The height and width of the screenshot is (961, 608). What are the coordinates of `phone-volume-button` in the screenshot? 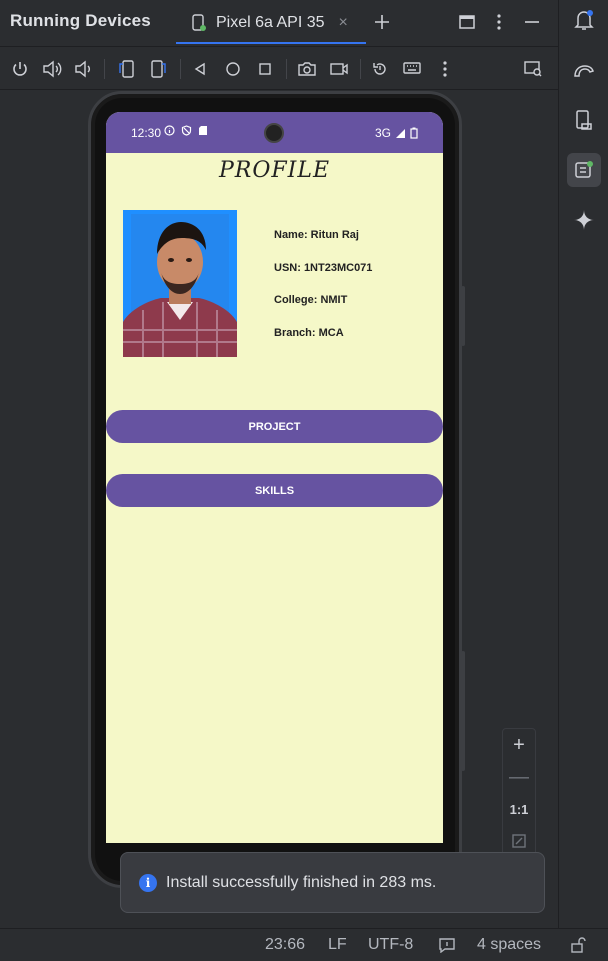 It's located at (463, 711).